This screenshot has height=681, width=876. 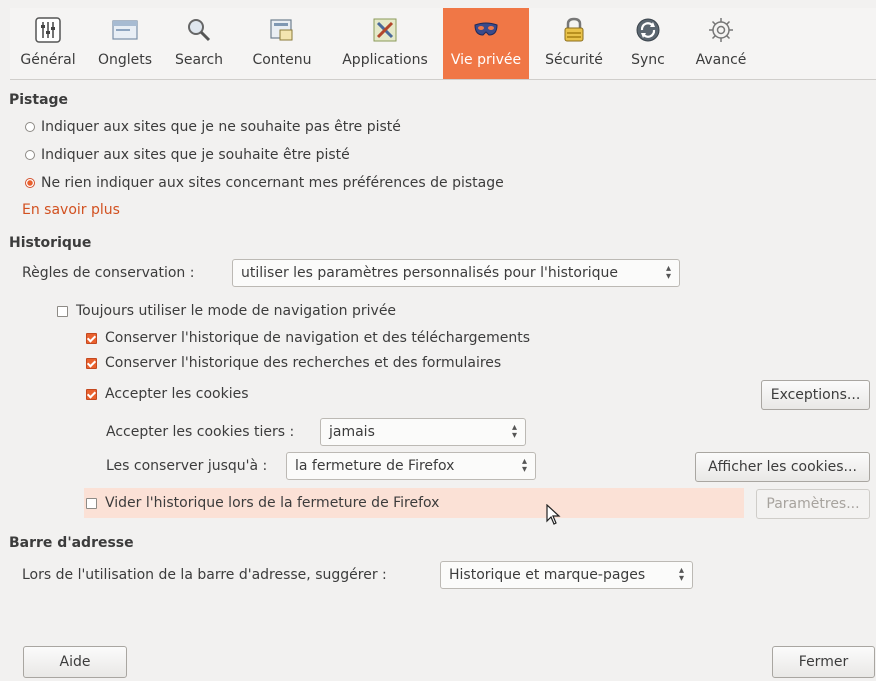 What do you see at coordinates (423, 432) in the screenshot?
I see `third-party-cookies-select: jamais ▴ ▾` at bounding box center [423, 432].